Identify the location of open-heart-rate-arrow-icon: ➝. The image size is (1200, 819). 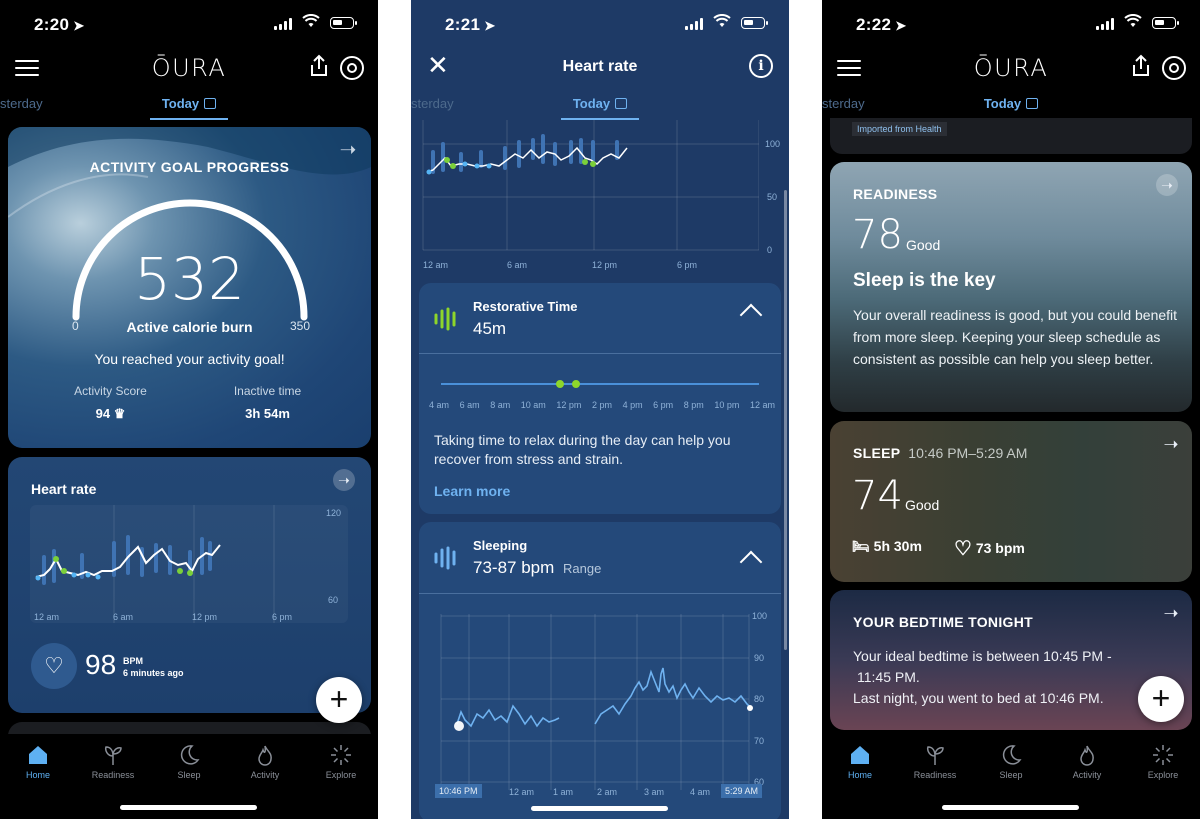
(344, 480).